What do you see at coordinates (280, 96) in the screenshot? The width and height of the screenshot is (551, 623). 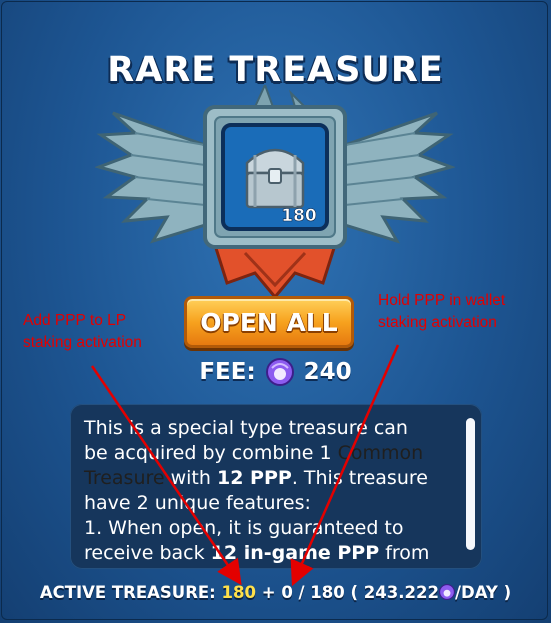 I see `top-spike-decoration` at bounding box center [280, 96].